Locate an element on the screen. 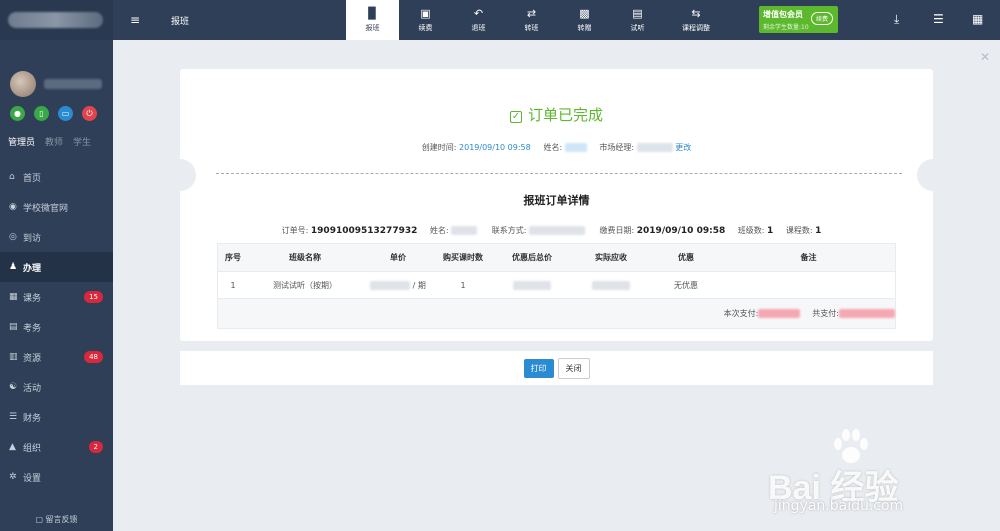 This screenshot has width=1000, height=531. role-tab-student: 学生 is located at coordinates (82, 141).